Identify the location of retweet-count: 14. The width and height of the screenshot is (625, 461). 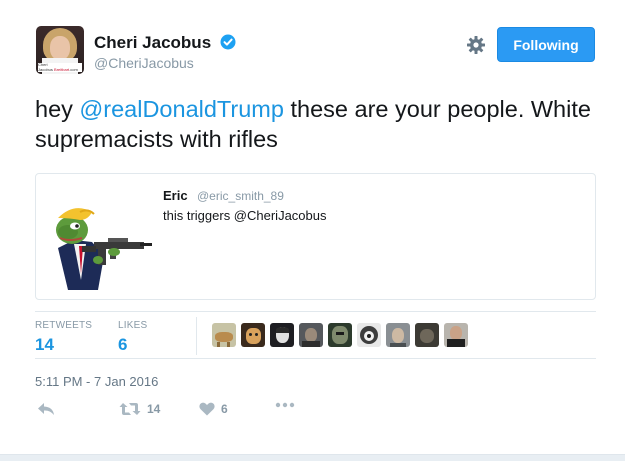
(154, 409).